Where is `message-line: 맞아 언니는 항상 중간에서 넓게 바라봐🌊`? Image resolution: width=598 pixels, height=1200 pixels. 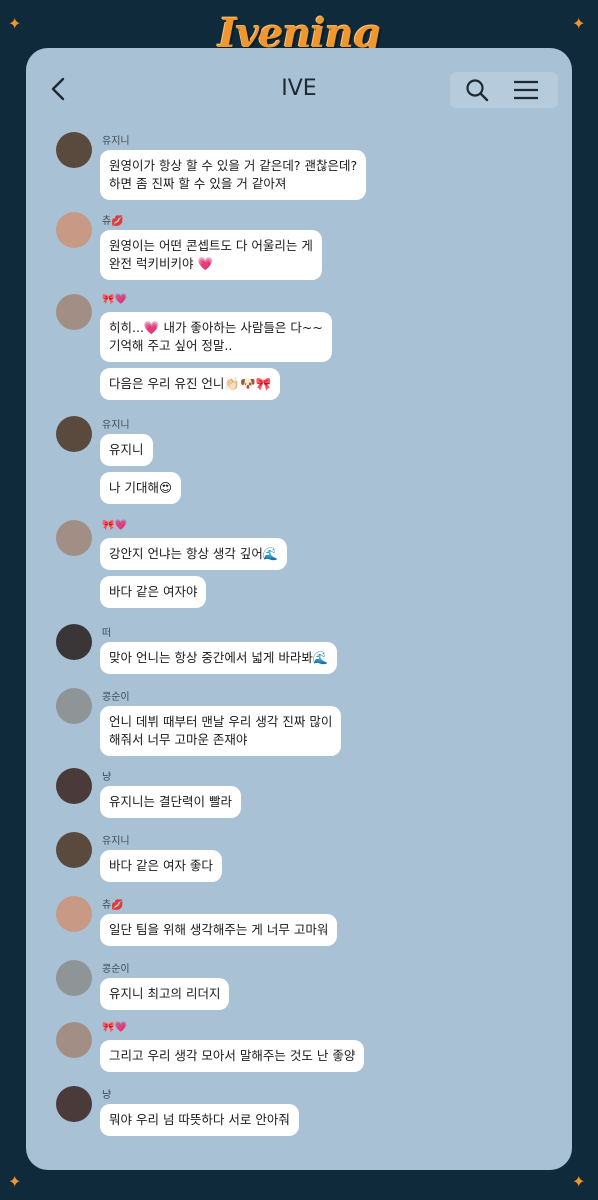 message-line: 맞아 언니는 항상 중간에서 넓게 바라봐🌊 is located at coordinates (219, 657).